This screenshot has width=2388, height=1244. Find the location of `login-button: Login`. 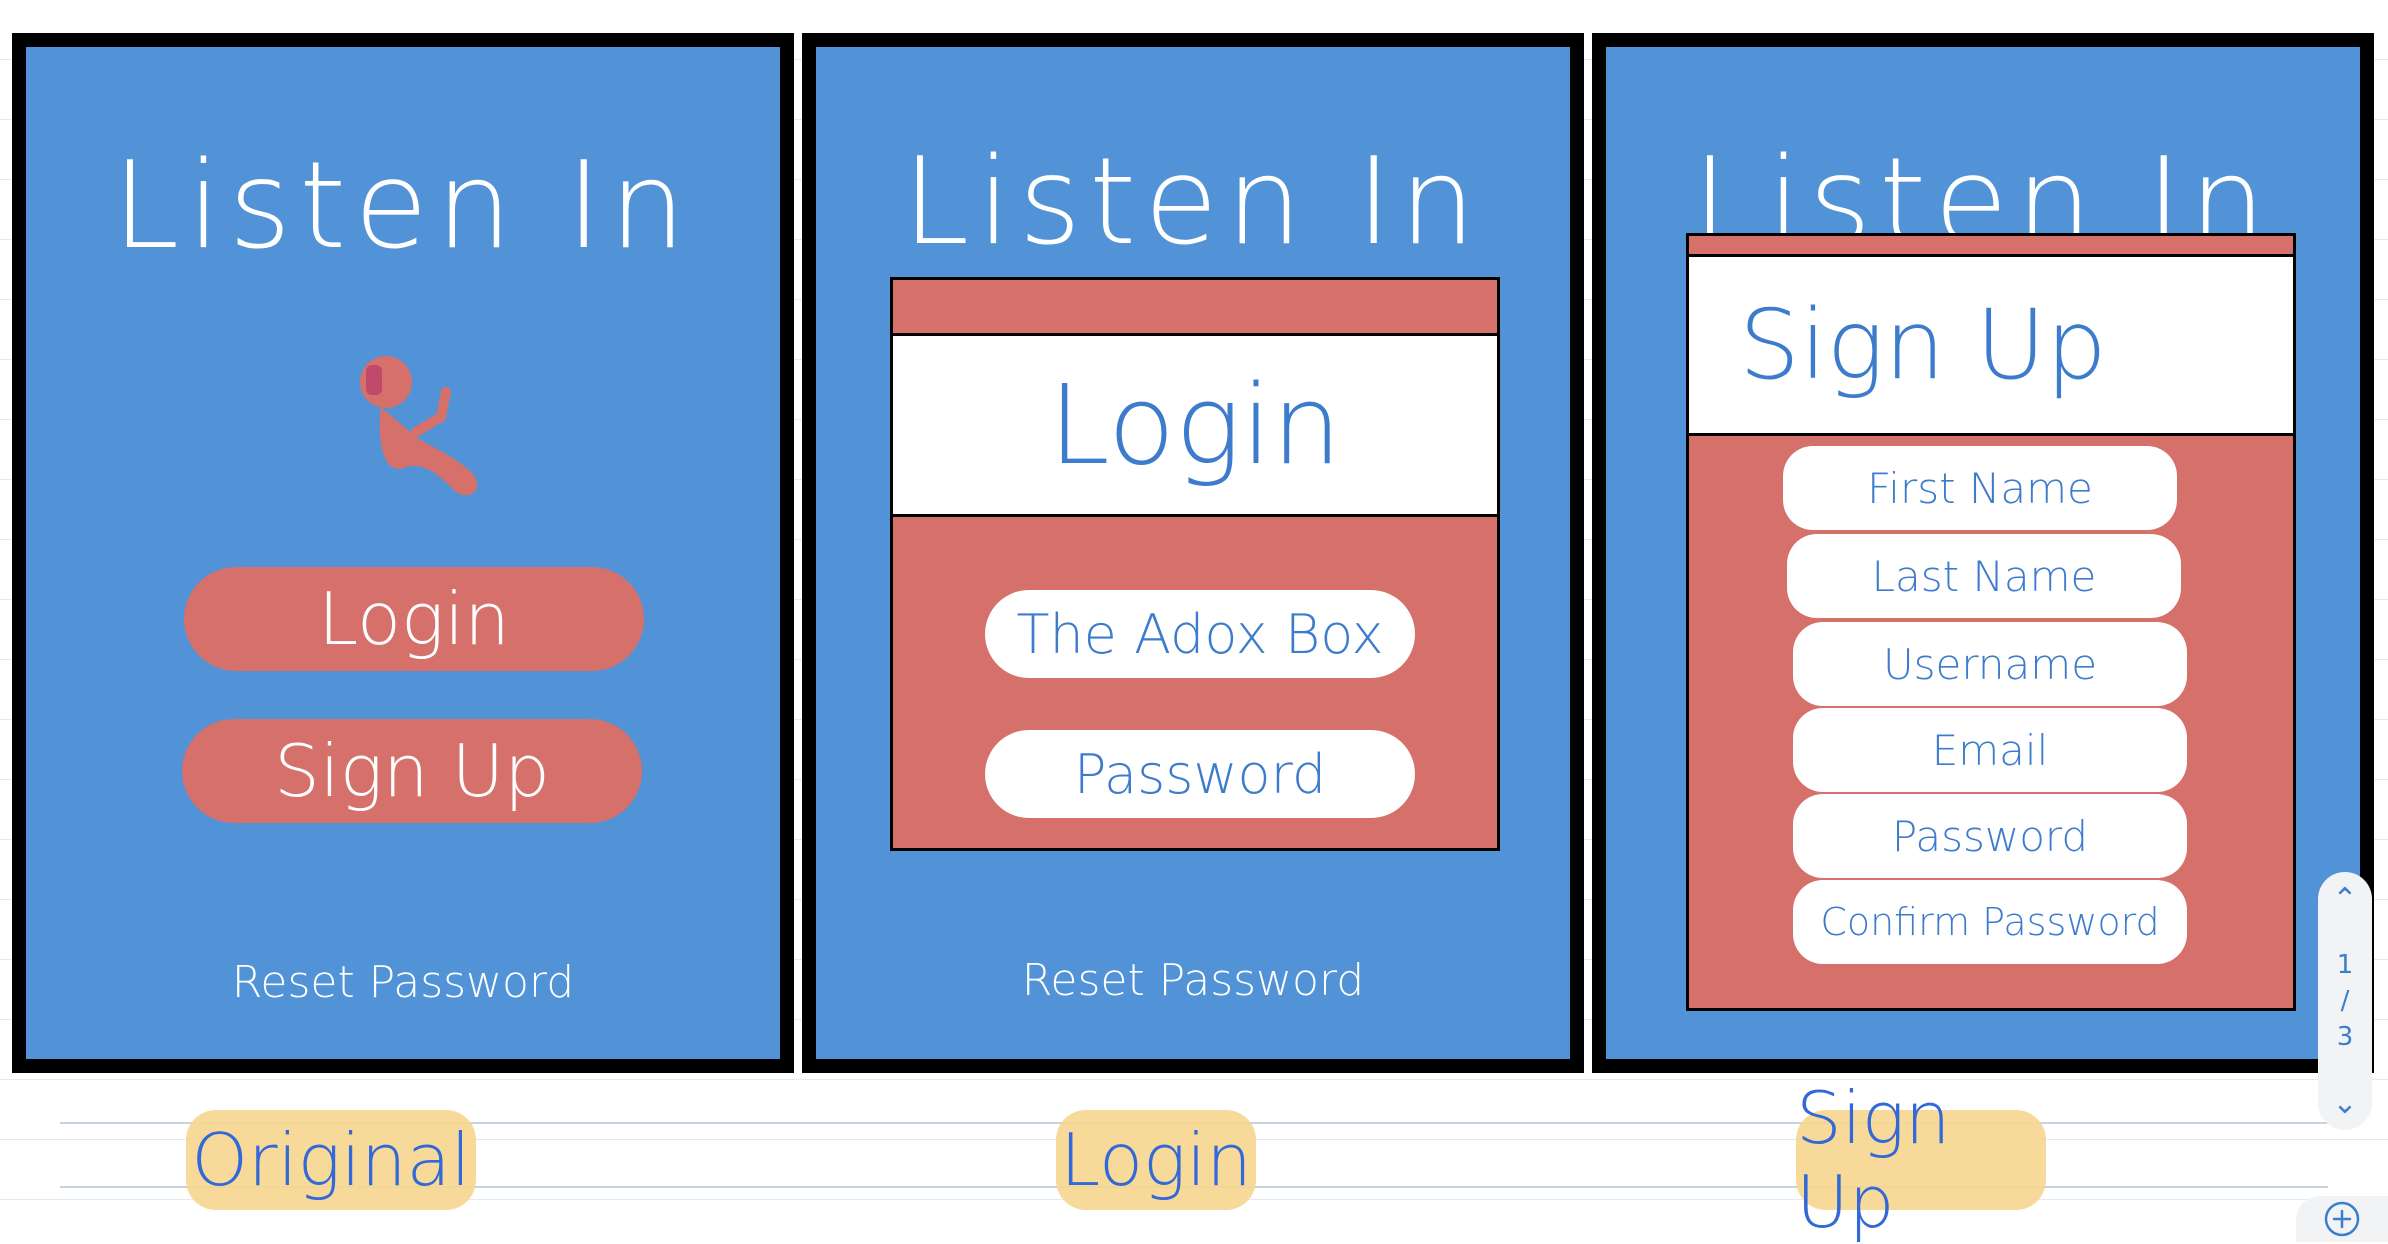

login-button: Login is located at coordinates (414, 619).